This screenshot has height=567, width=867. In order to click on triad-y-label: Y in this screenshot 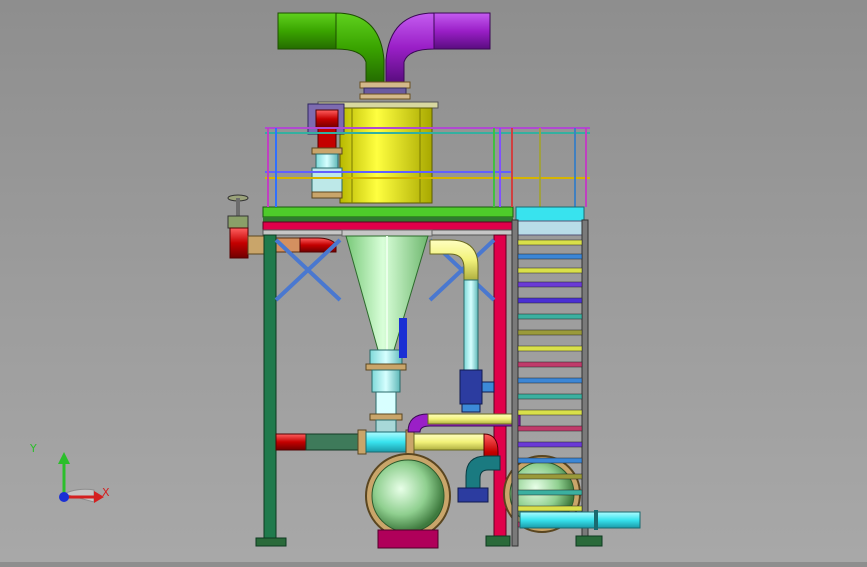, I will do `click(33, 448)`.